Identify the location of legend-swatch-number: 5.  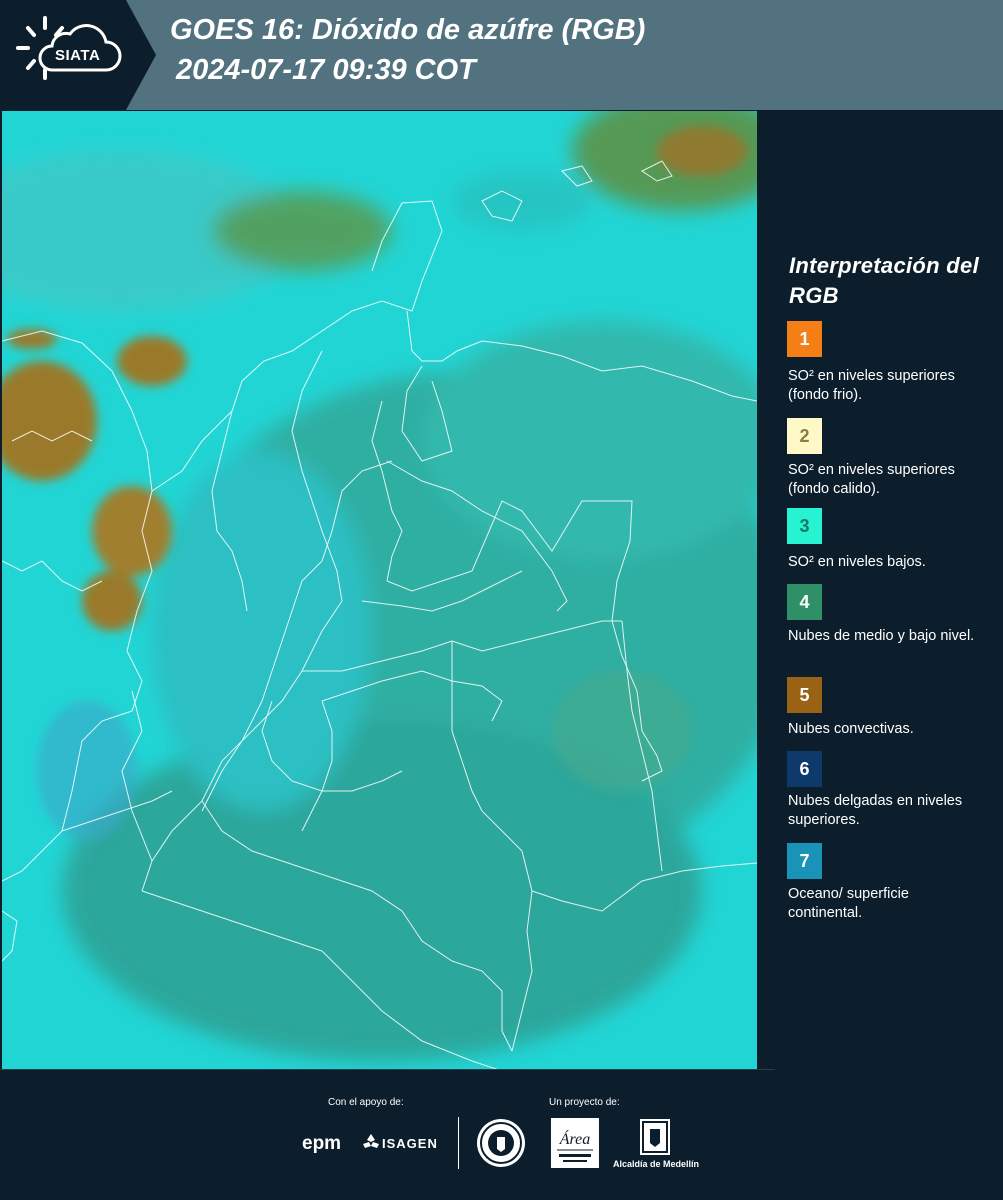
(804, 694).